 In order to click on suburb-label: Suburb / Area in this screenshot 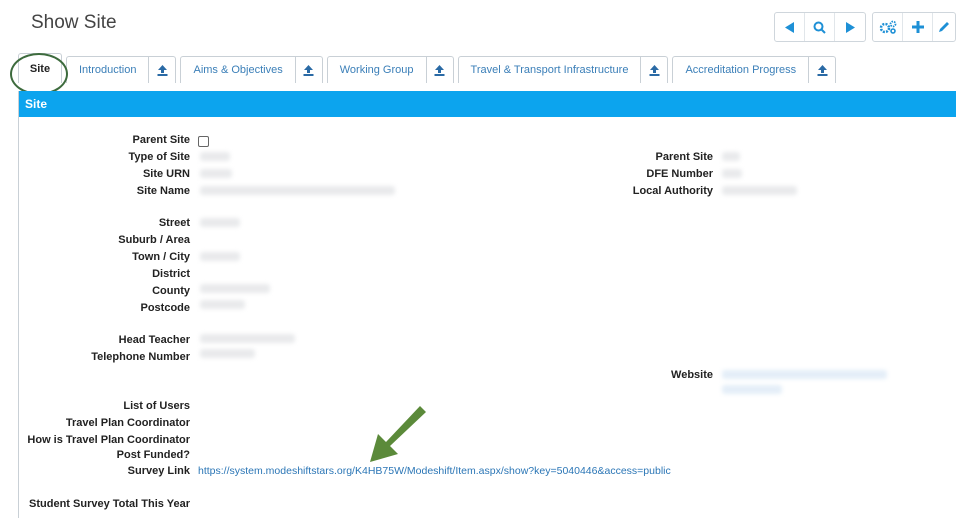, I will do `click(154, 240)`.